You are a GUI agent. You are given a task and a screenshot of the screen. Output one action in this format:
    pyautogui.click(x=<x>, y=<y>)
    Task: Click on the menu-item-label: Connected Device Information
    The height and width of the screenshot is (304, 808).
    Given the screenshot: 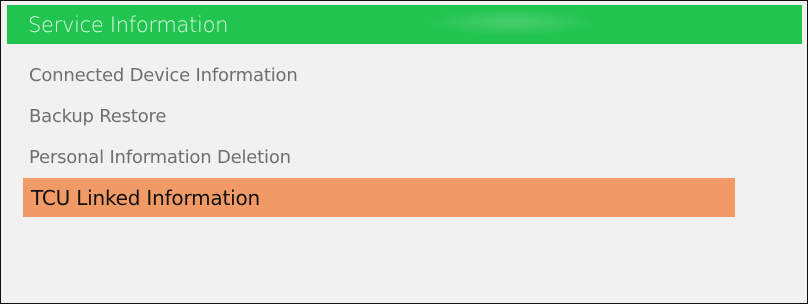 What is the action you would take?
    pyautogui.click(x=163, y=75)
    